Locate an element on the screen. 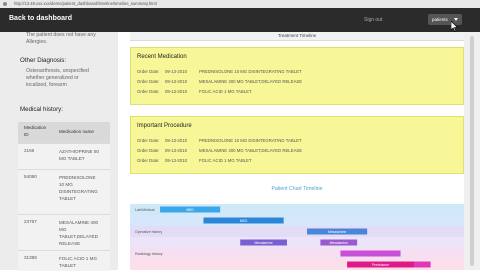 The width and height of the screenshot is (480, 275). allergy-text-line-2: Allergies. is located at coordinates (37, 42).